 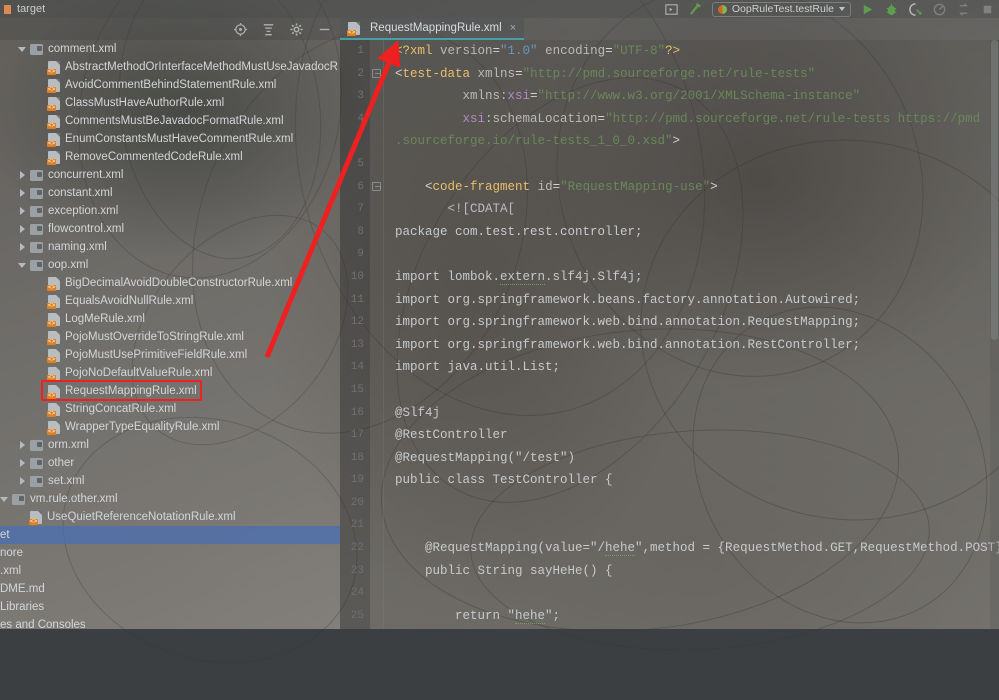 What do you see at coordinates (352, 390) in the screenshot?
I see `line-number: 15` at bounding box center [352, 390].